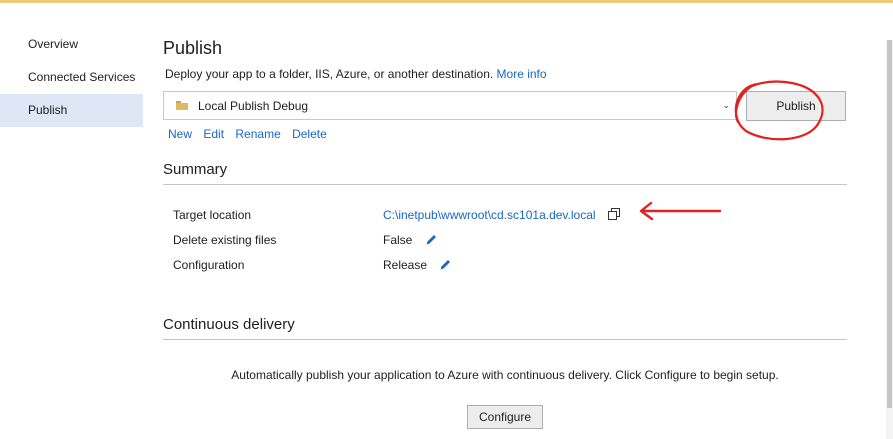  I want to click on summary-divider, so click(505, 184).